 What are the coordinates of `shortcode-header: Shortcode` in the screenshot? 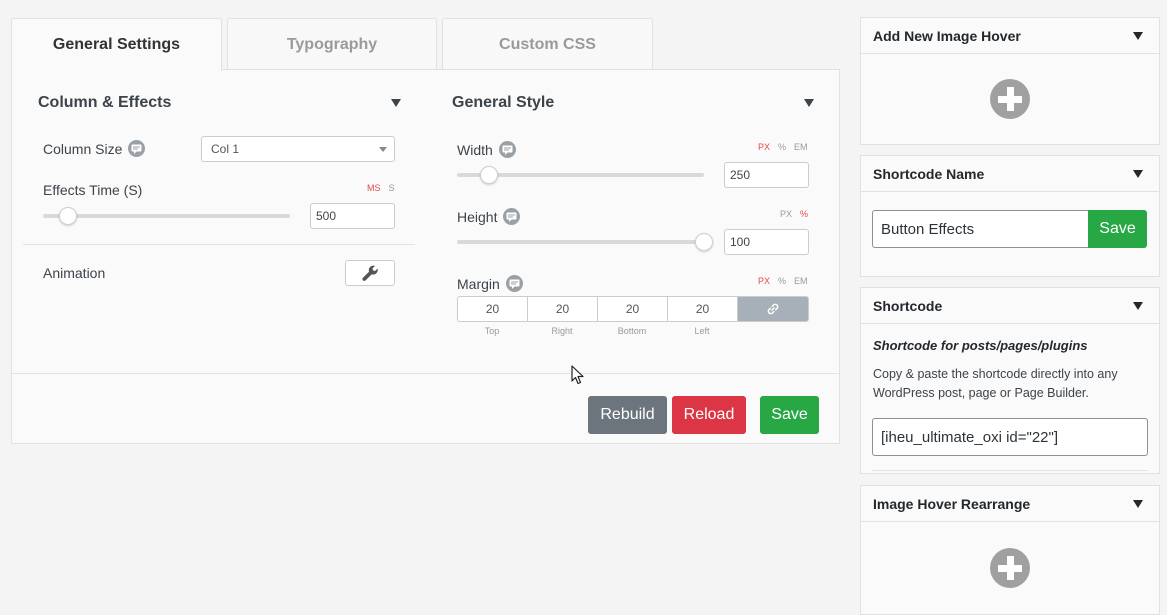 It's located at (1010, 306).